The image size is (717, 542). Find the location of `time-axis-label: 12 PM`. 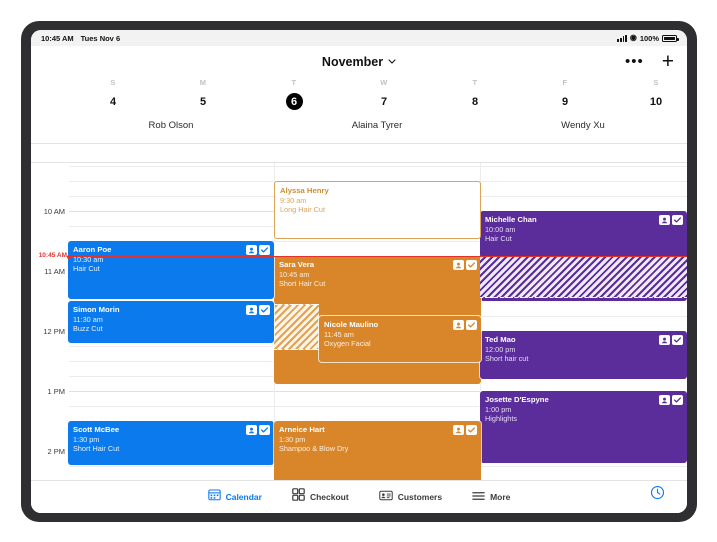

time-axis-label: 12 PM is located at coordinates (54, 331).